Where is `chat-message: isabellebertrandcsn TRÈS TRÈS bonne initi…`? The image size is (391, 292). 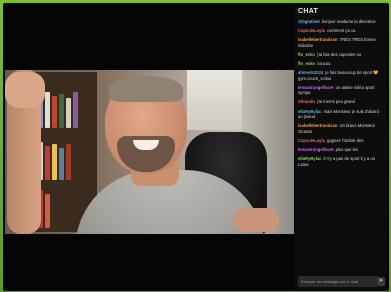
chat-message: isabellebertrandcsn TRÈS TRÈS bonne initi… is located at coordinates (341, 42).